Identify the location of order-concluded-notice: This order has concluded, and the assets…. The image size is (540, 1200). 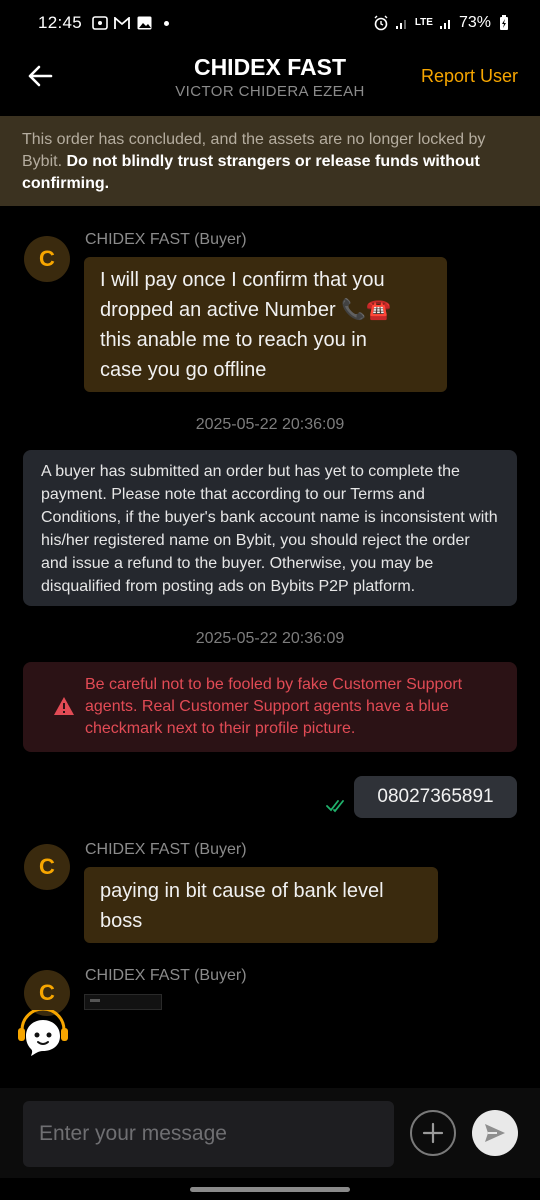
(270, 161).